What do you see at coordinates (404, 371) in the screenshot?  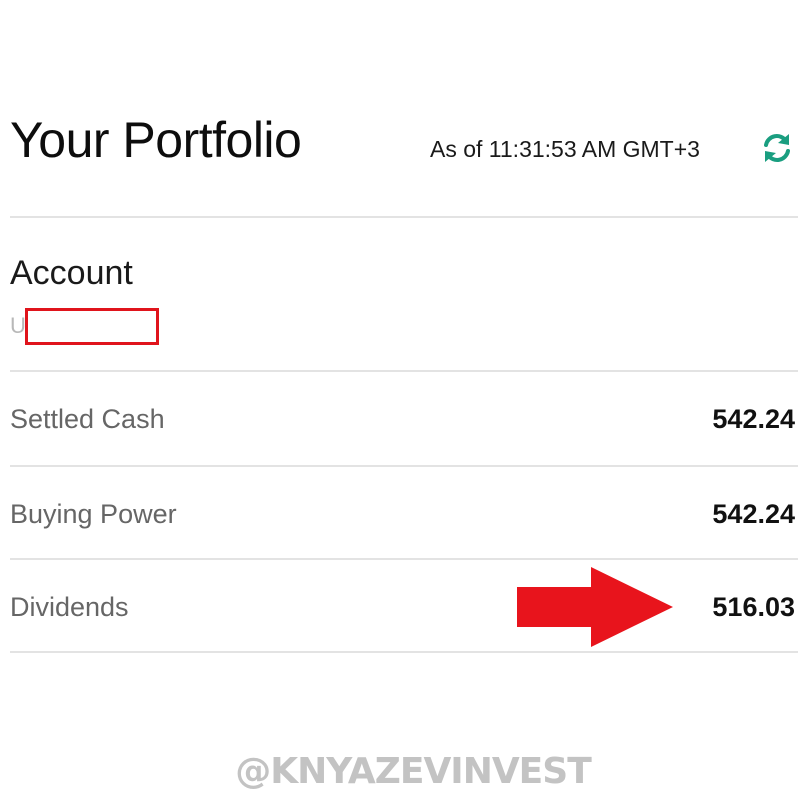 I see `account-divider` at bounding box center [404, 371].